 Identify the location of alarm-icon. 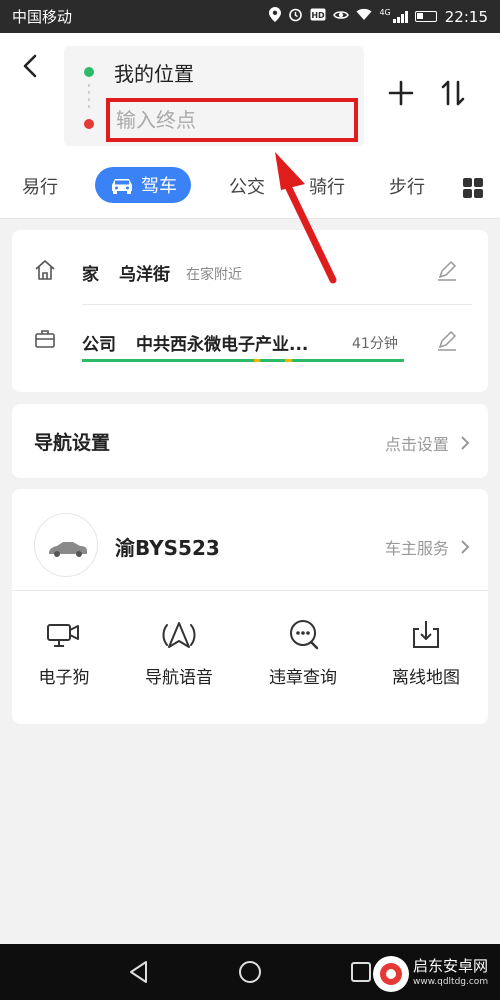
(295, 16).